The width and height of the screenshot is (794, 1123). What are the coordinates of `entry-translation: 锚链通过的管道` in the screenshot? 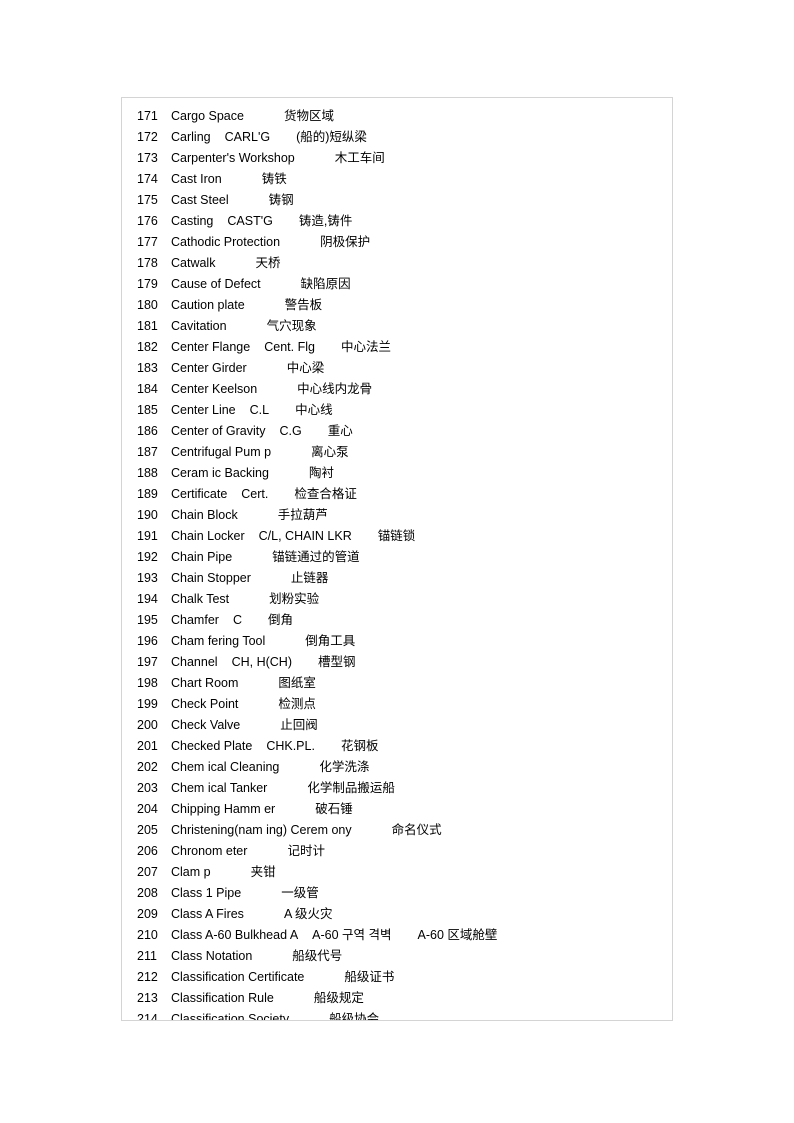 It's located at (316, 557).